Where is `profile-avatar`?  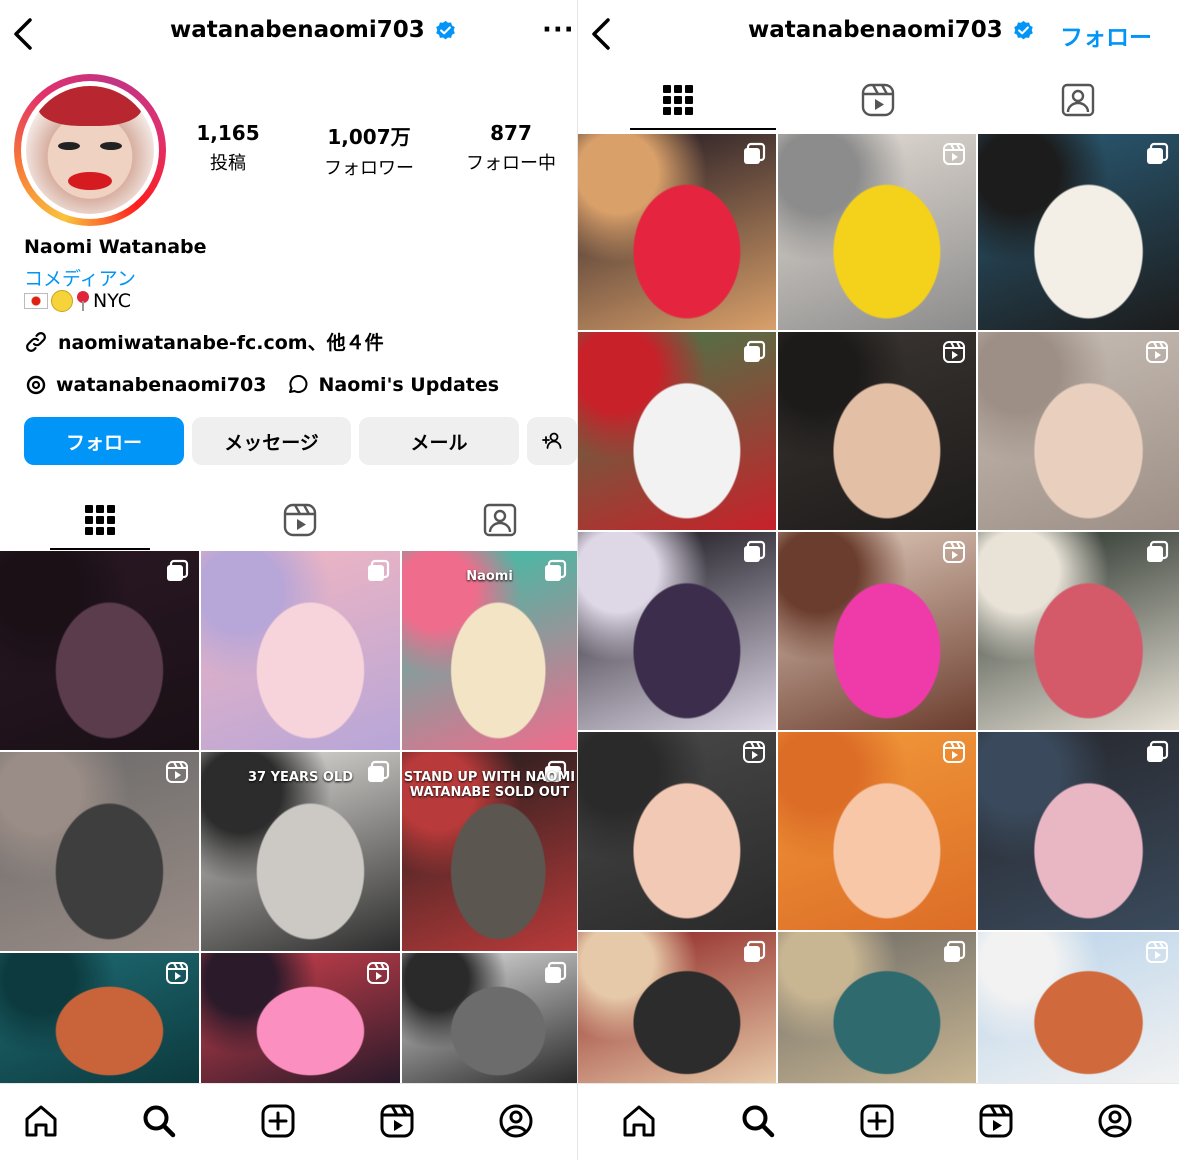 profile-avatar is located at coordinates (90, 150).